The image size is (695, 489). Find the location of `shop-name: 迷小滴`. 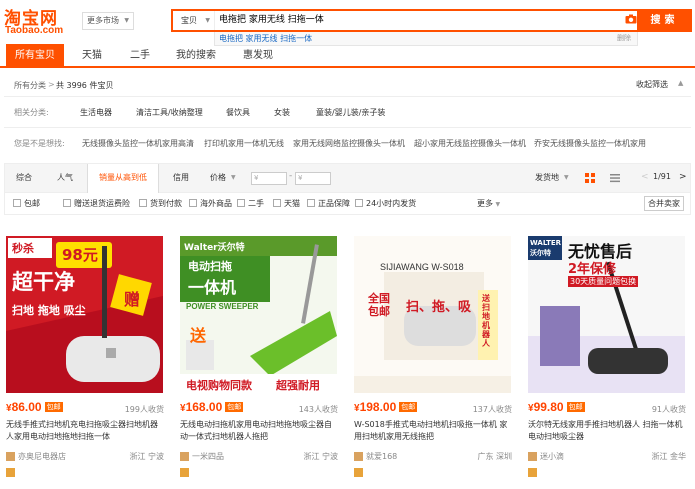

shop-name: 迷小滴 is located at coordinates (552, 456).